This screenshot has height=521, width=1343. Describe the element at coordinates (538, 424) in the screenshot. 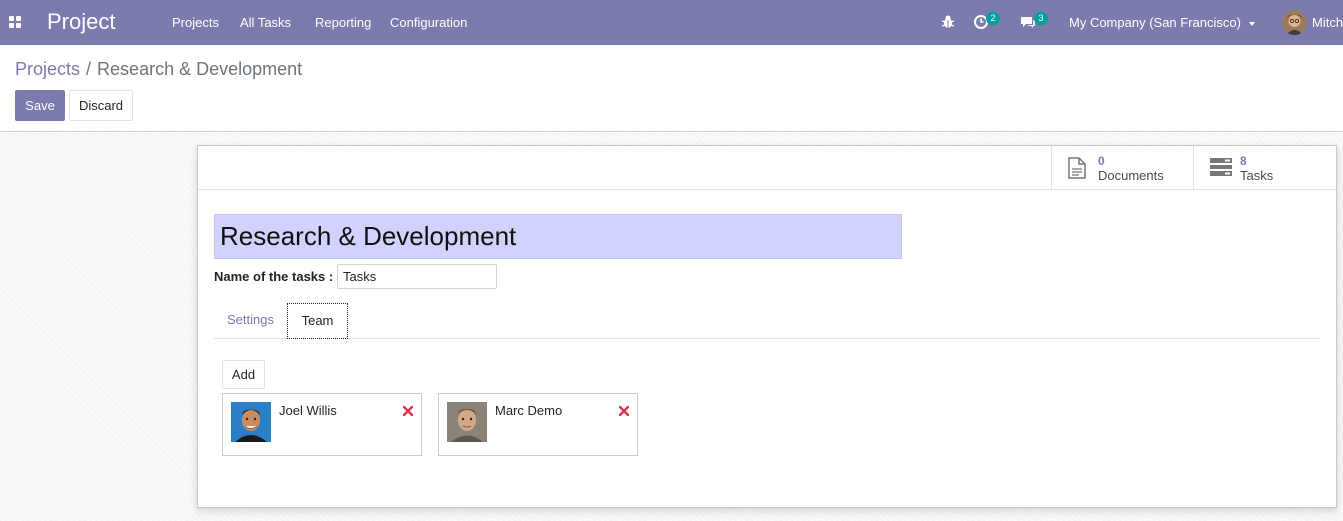

I see `team-member-card: Marc Demo` at that location.